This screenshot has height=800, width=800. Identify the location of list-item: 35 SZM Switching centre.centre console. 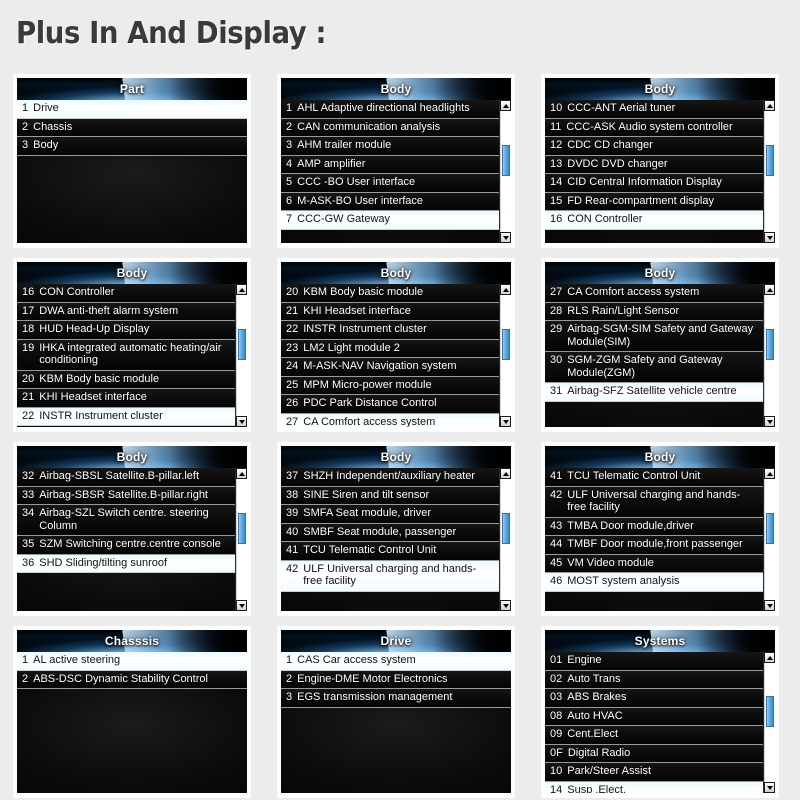
(126, 545).